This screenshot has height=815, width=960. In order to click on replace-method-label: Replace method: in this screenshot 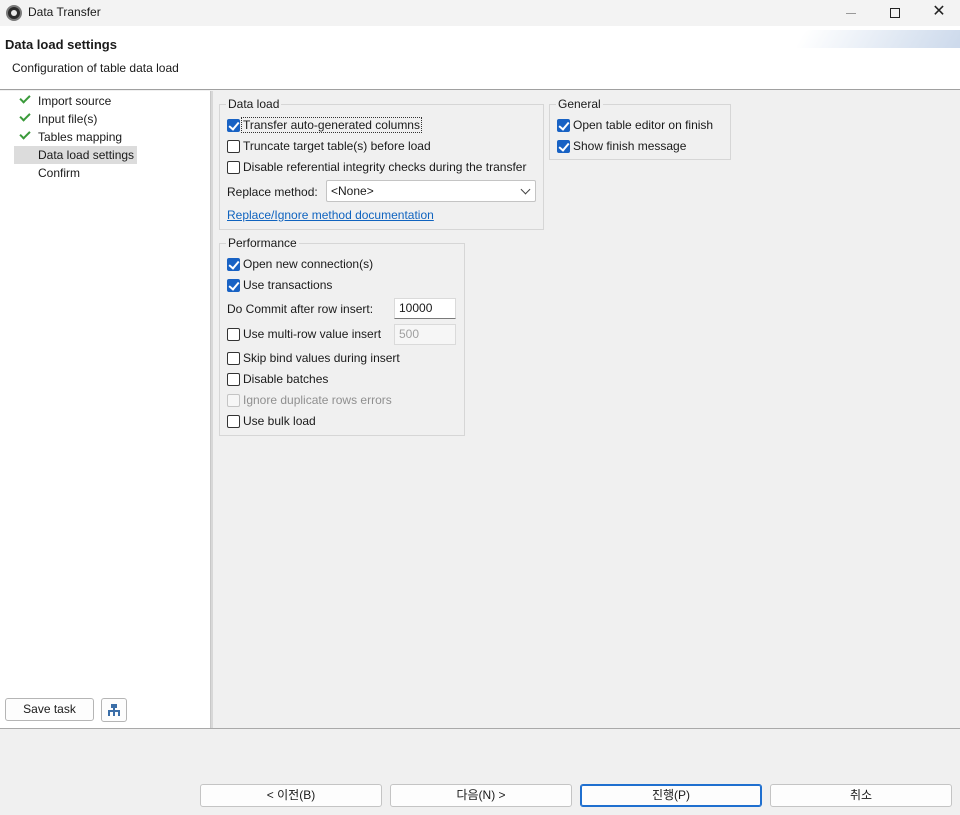, I will do `click(272, 192)`.